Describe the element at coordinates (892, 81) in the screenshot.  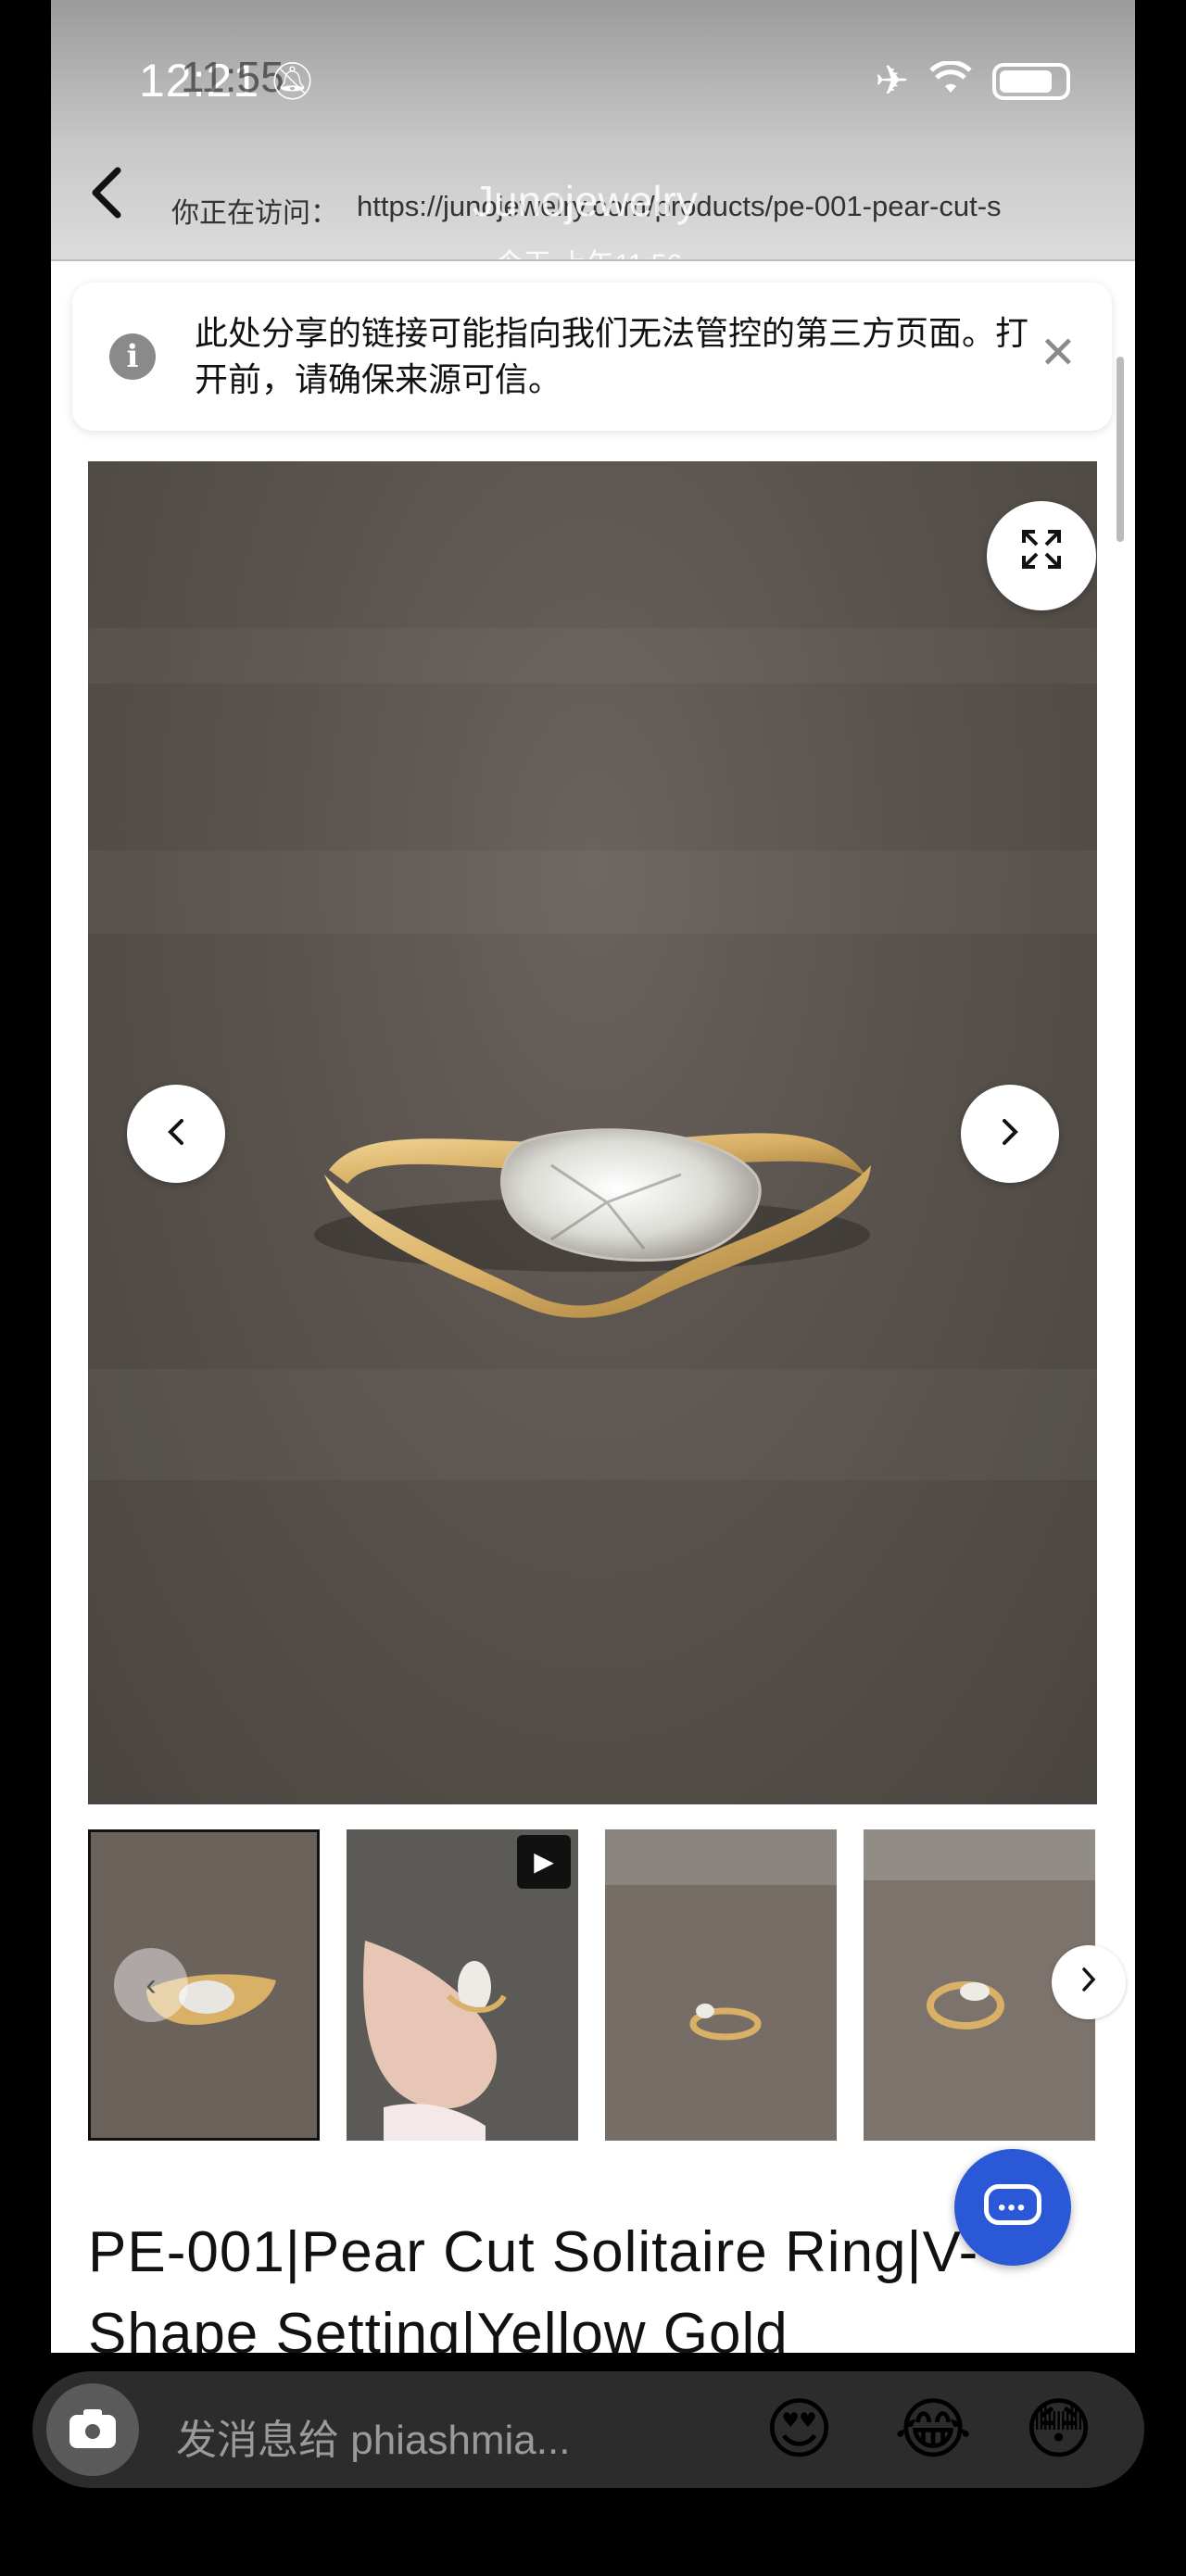
I see `airplane-icon: ✈︎` at that location.